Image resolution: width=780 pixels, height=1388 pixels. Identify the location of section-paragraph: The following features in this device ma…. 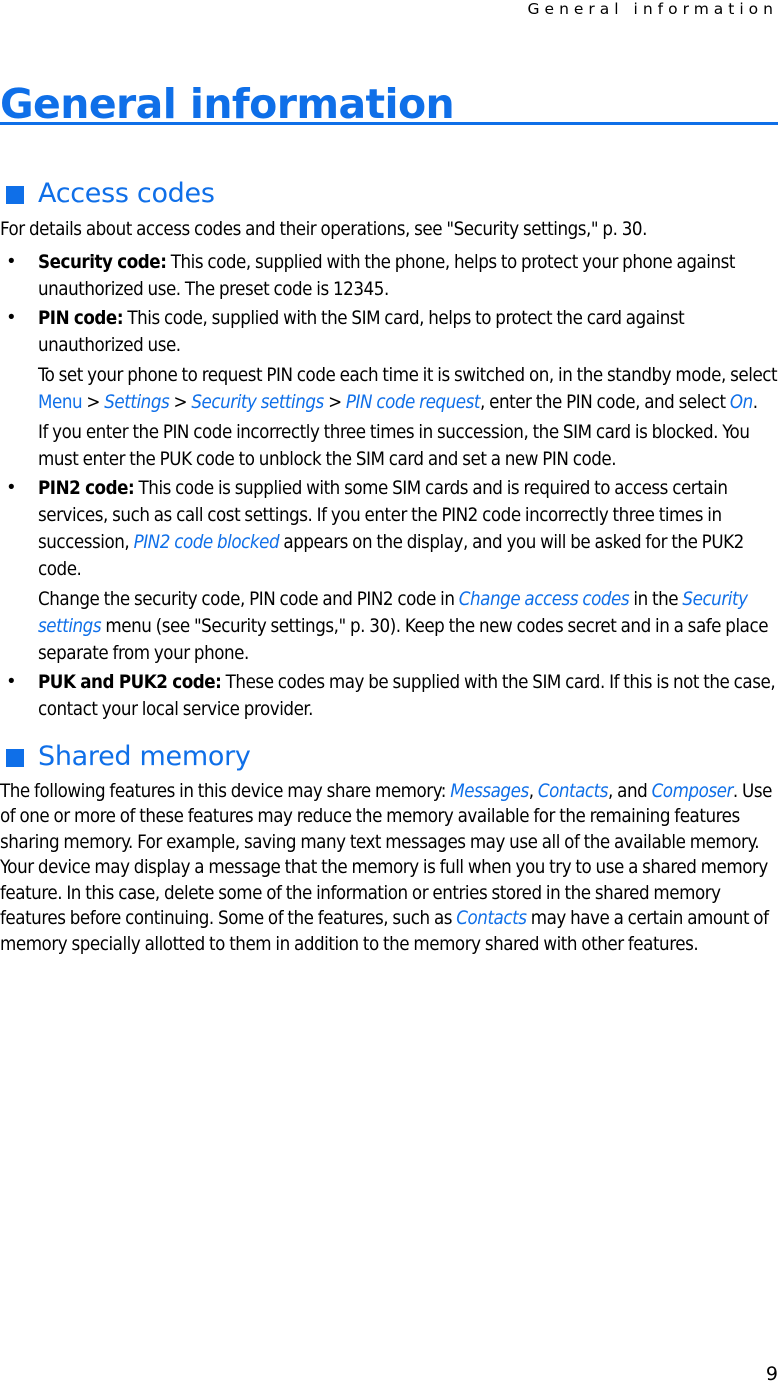
(390, 868).